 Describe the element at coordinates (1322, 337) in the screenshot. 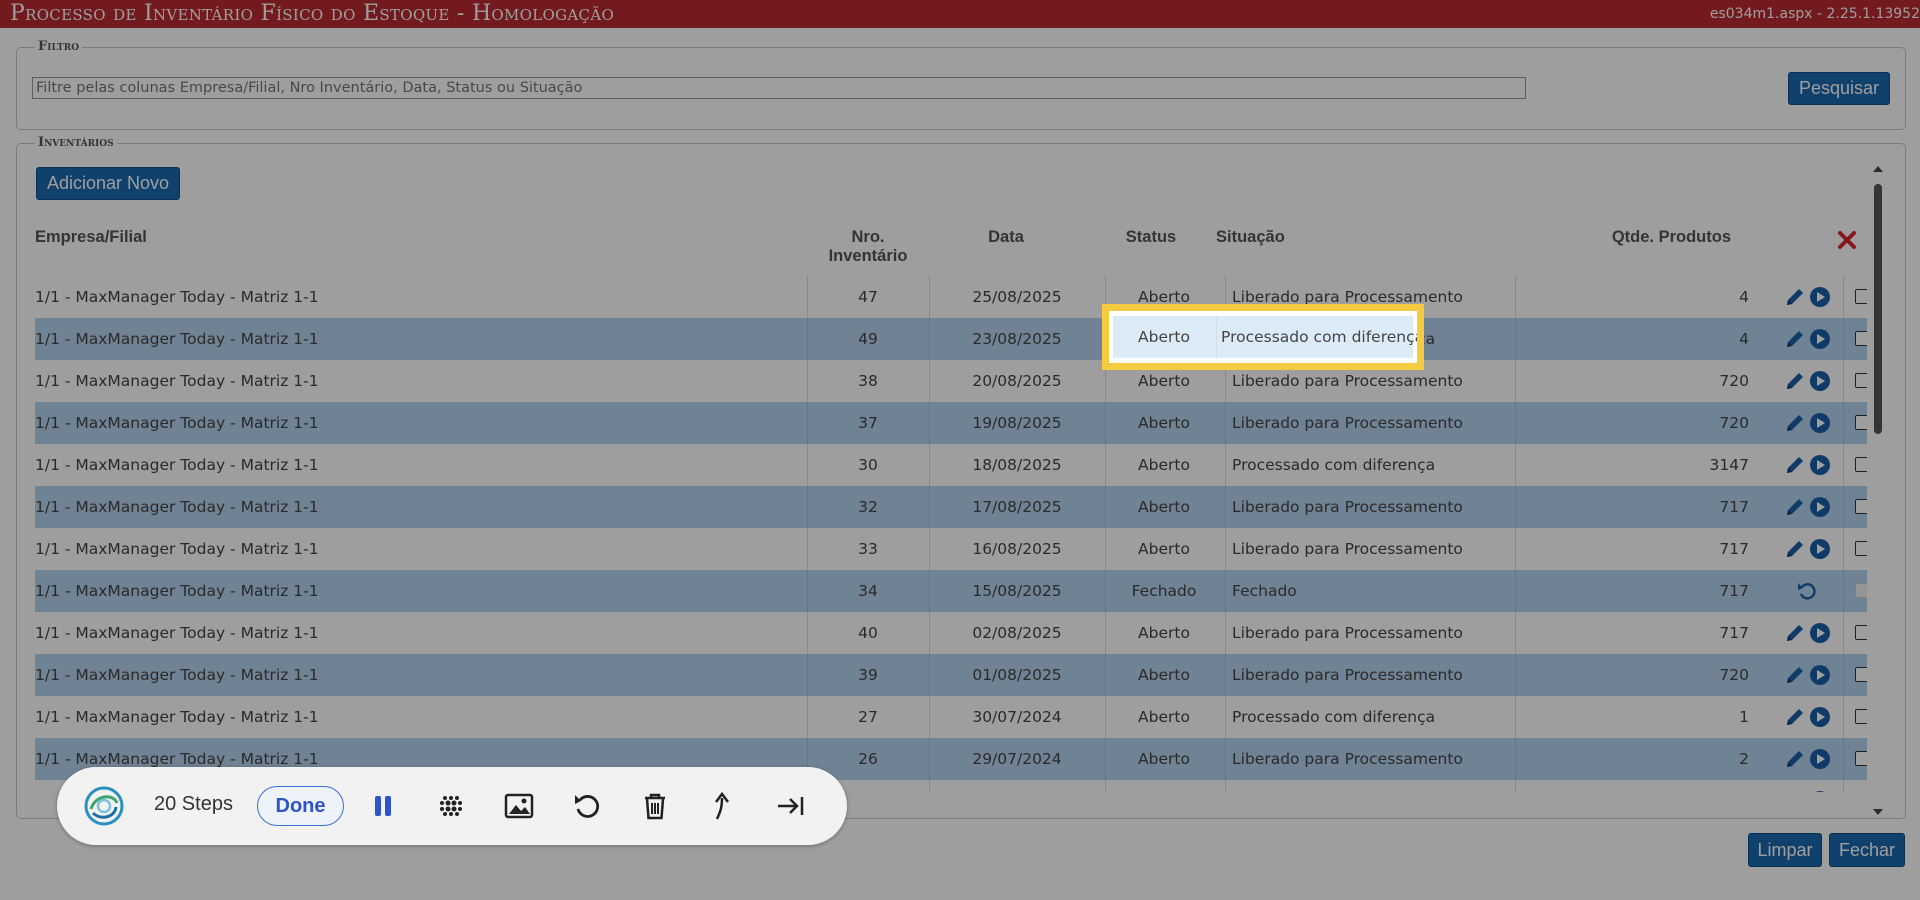

I see `highlighted-situacao: Processado com diferença` at that location.